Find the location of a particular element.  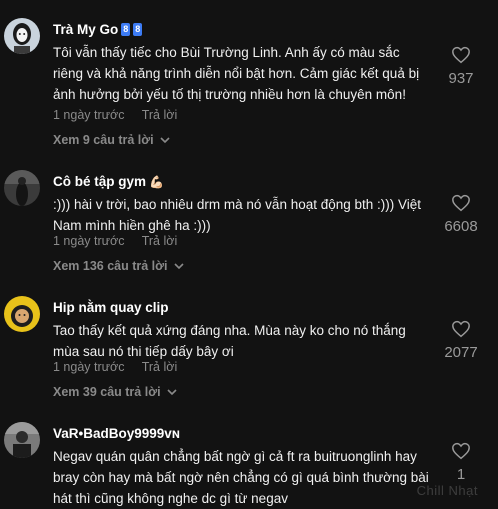

view-replies-button: Xem 9 câu trả lời is located at coordinates (111, 140).